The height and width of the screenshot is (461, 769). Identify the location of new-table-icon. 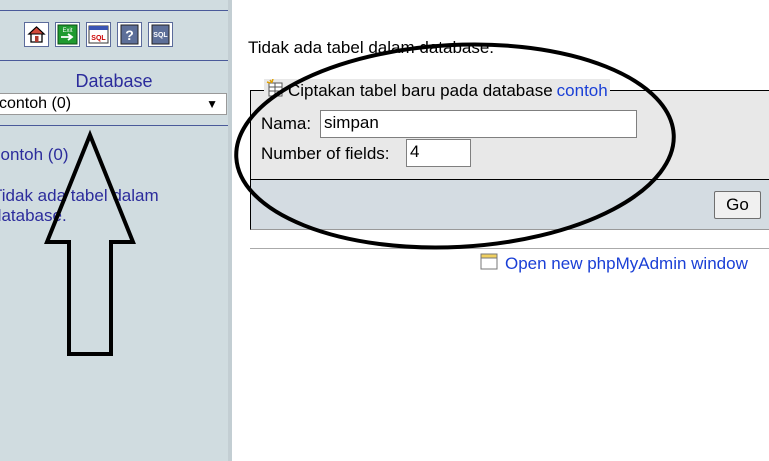
(275, 90).